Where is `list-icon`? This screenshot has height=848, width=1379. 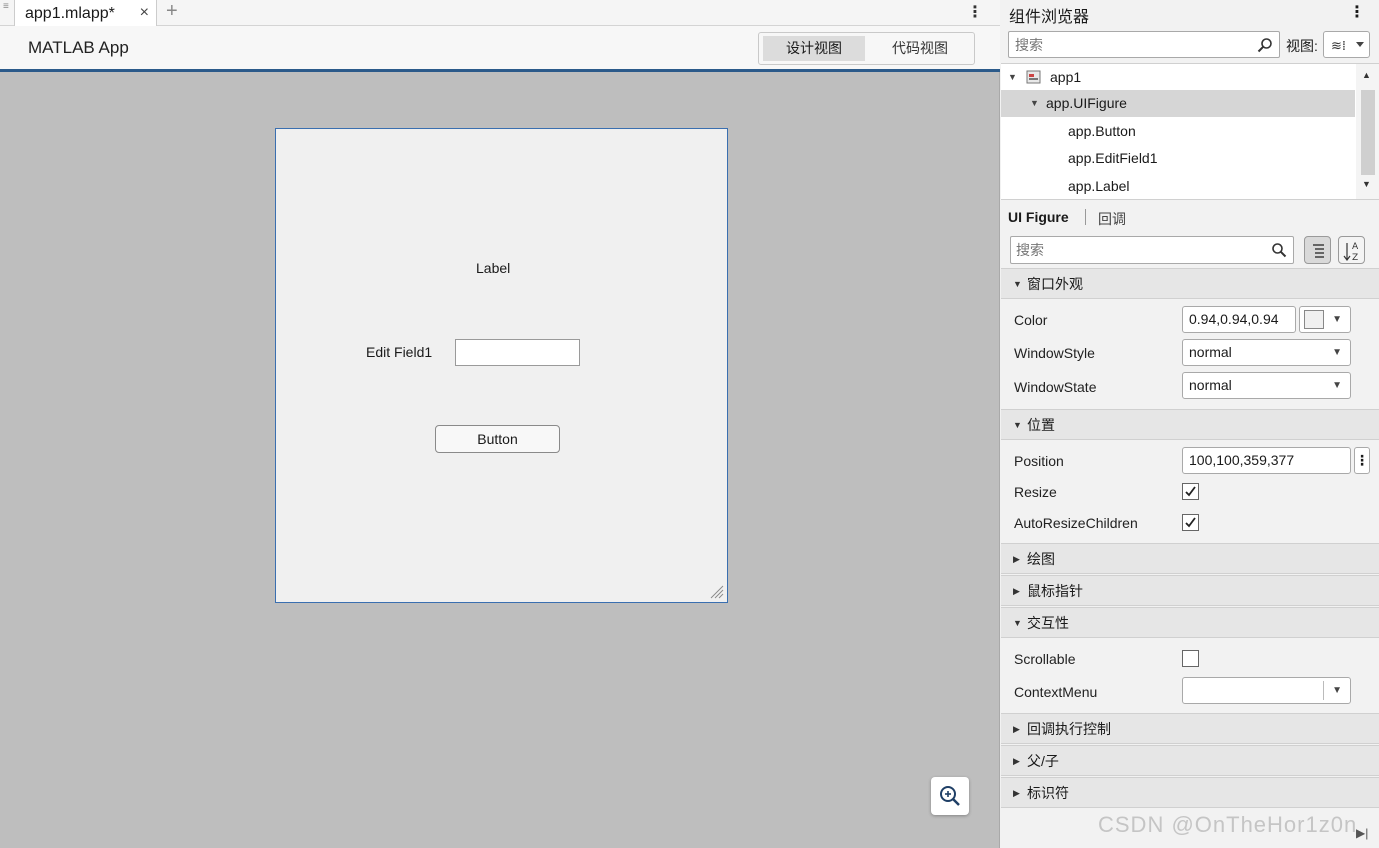 list-icon is located at coordinates (1318, 251).